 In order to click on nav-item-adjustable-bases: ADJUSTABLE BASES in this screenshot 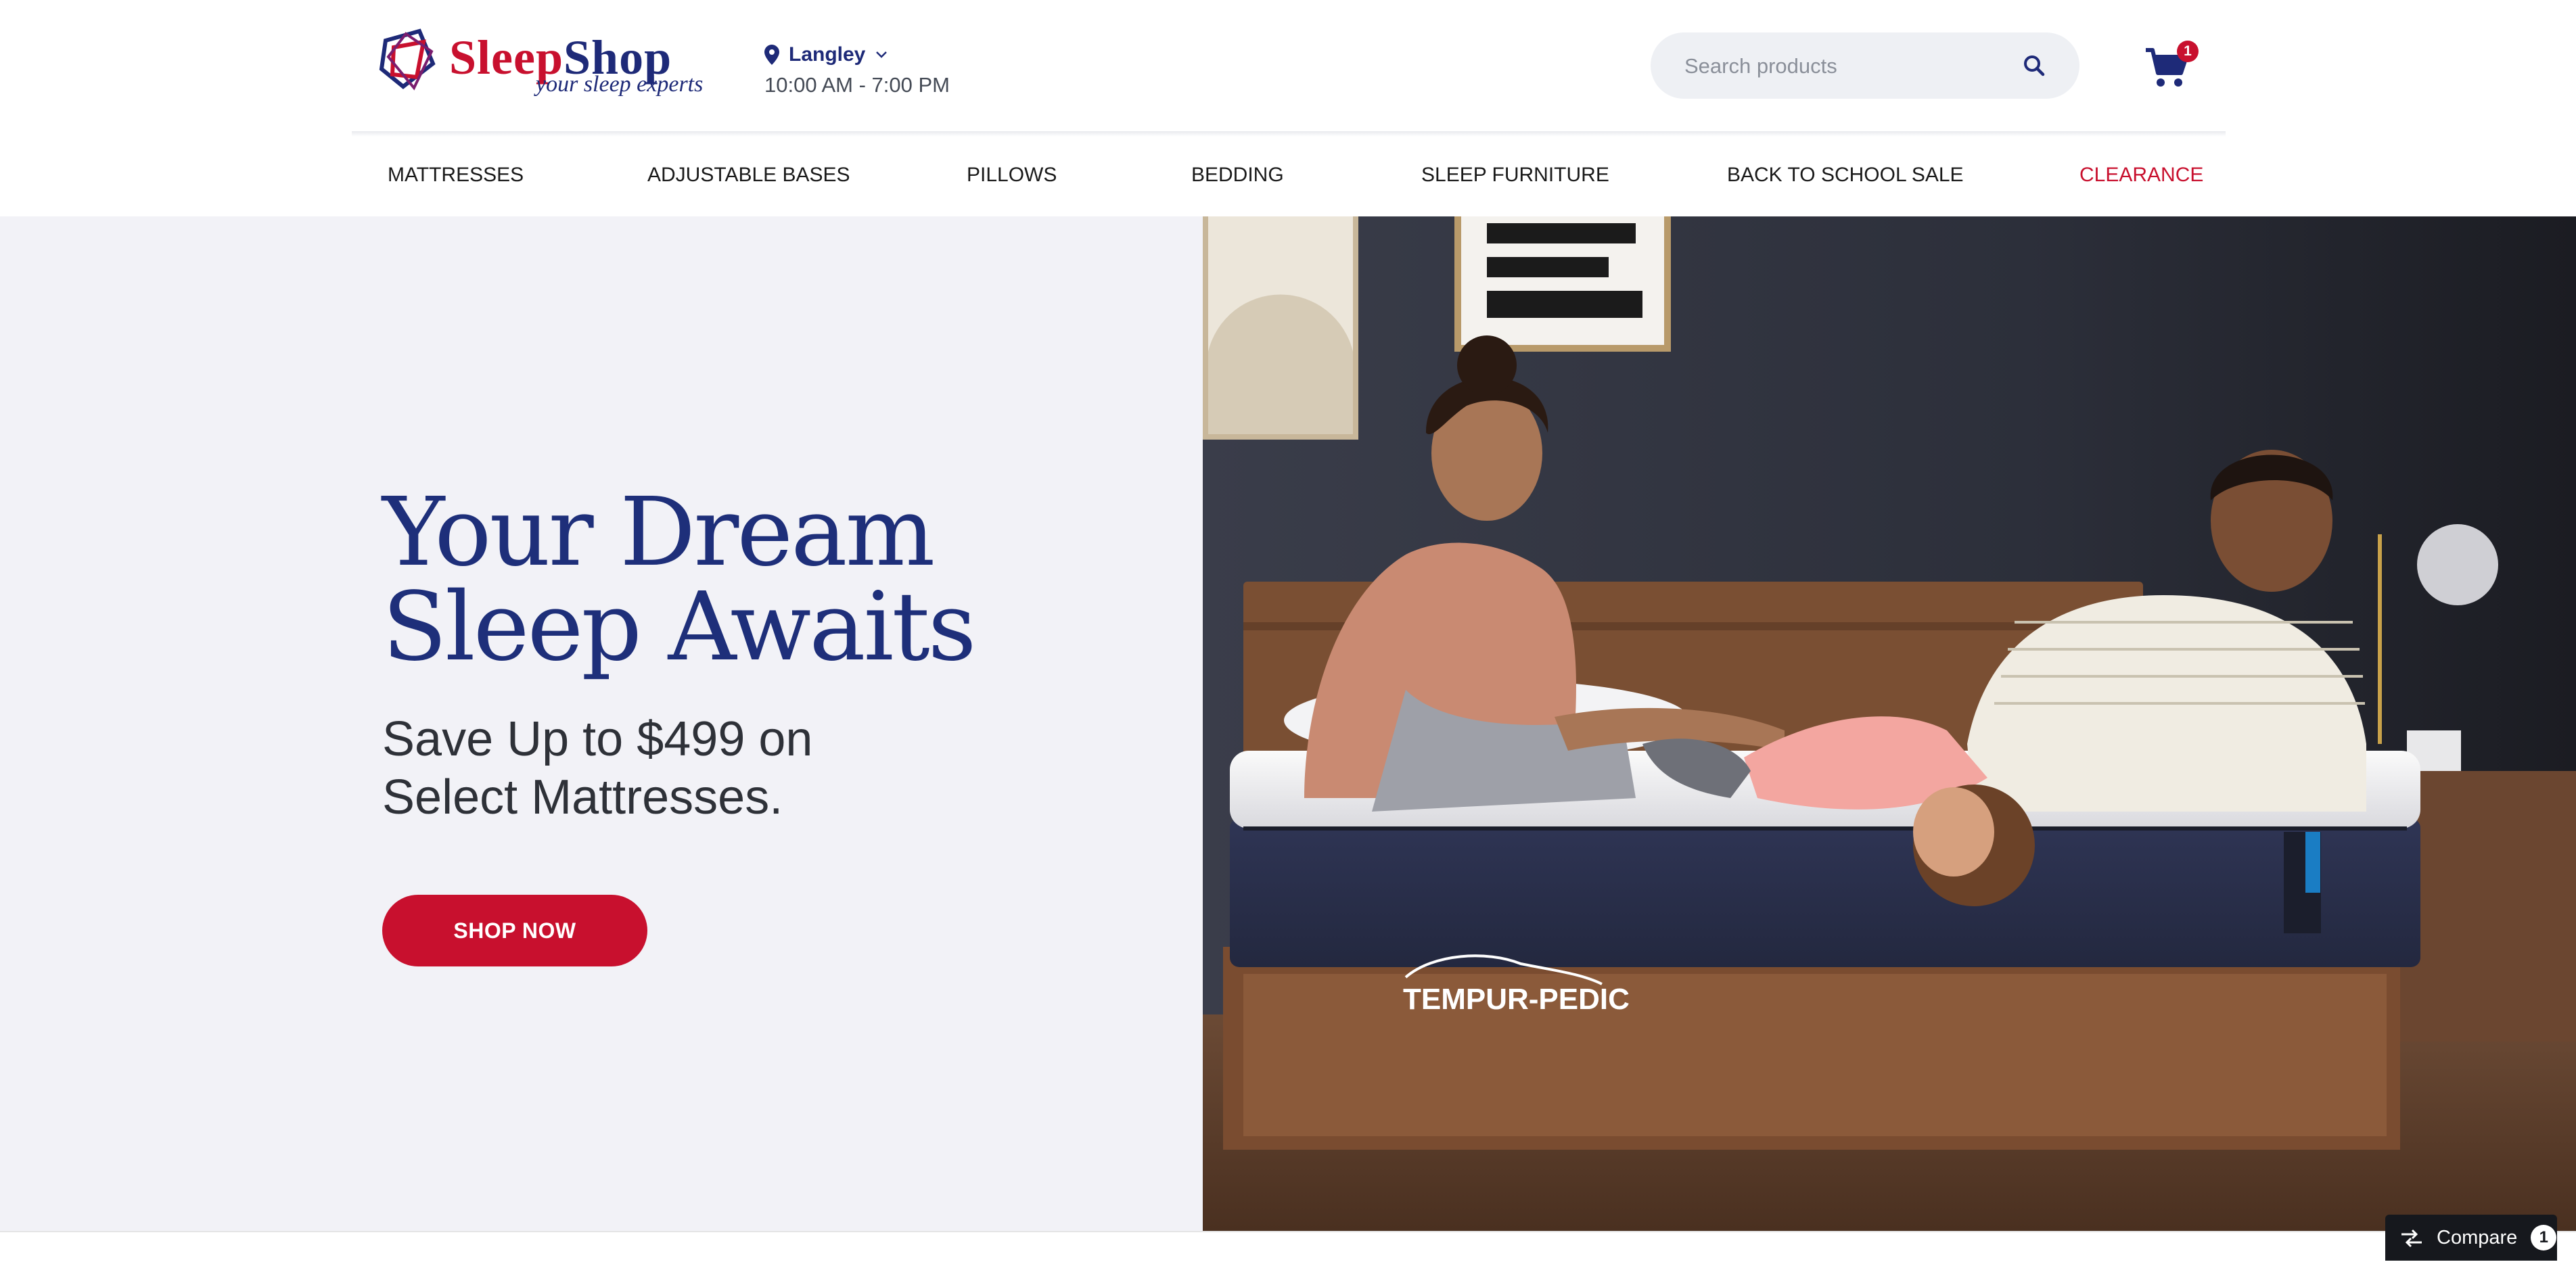, I will do `click(749, 175)`.